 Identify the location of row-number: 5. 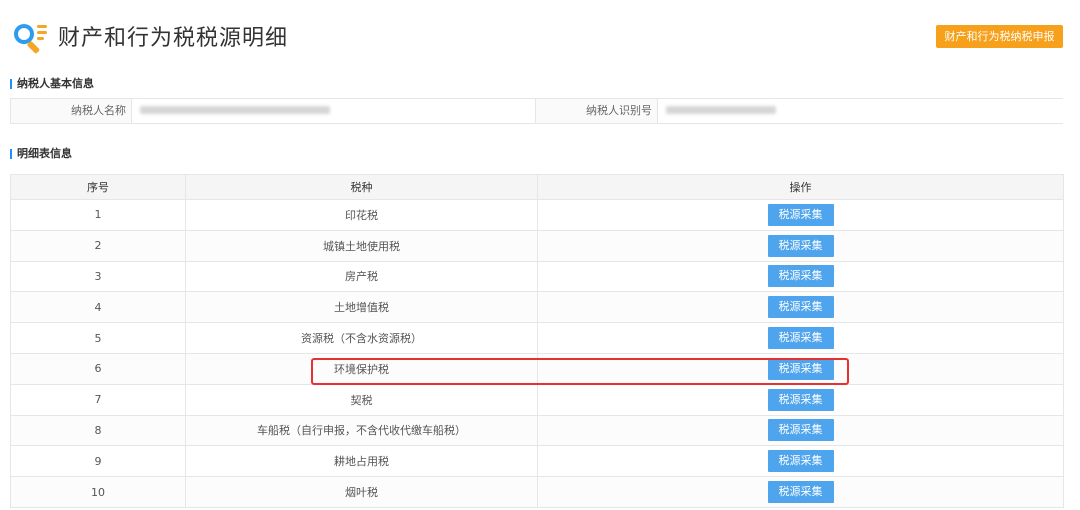
(98, 338).